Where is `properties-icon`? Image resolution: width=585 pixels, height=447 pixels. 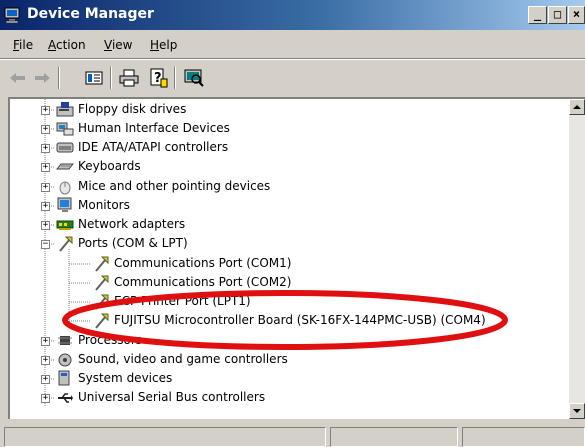 properties-icon is located at coordinates (94, 78).